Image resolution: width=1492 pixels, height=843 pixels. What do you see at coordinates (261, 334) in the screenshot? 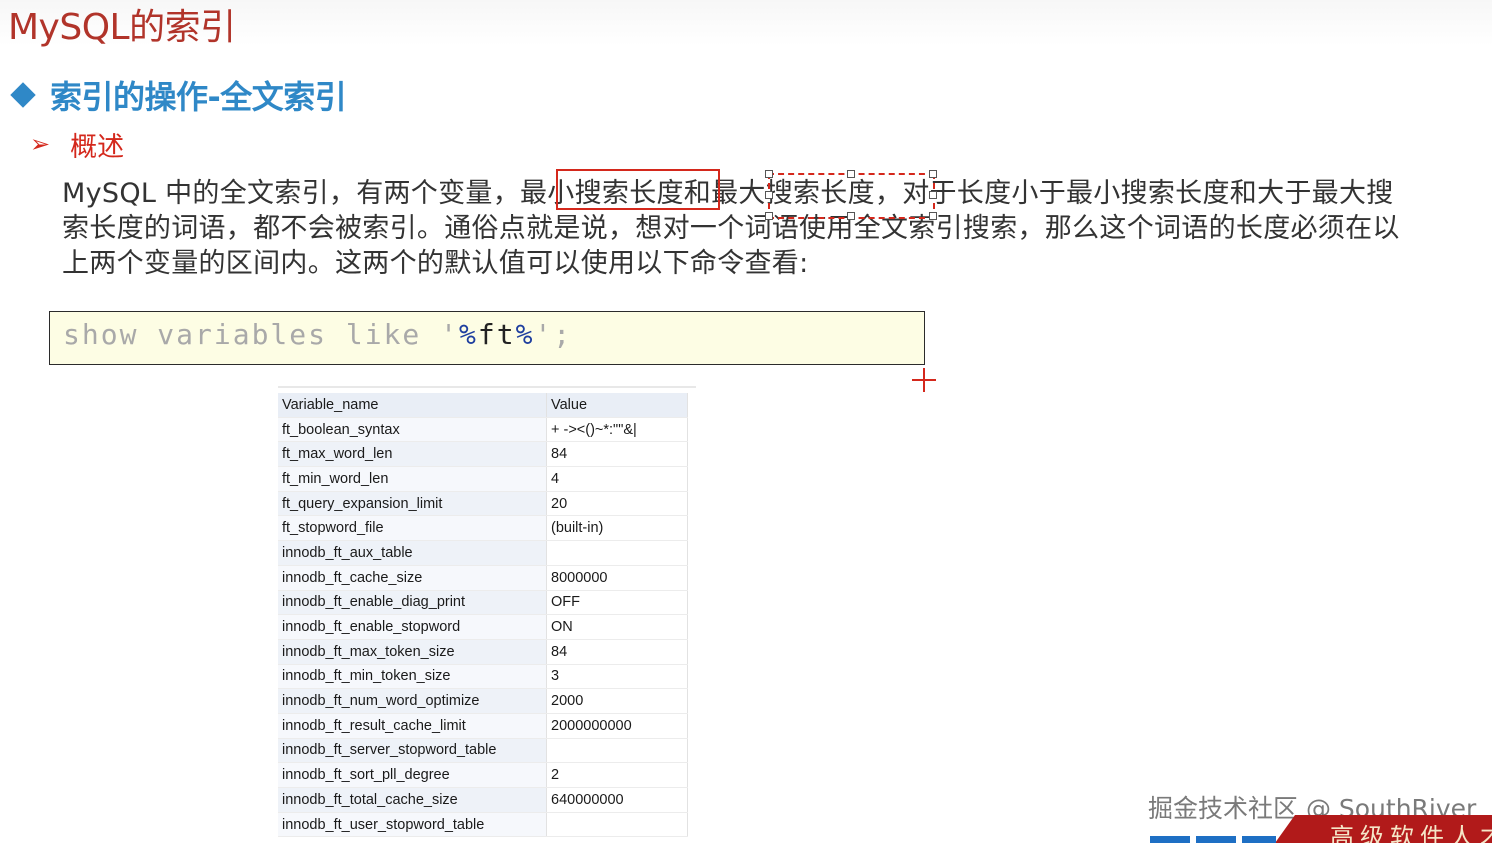
I see `code-keyword: show variables like '` at bounding box center [261, 334].